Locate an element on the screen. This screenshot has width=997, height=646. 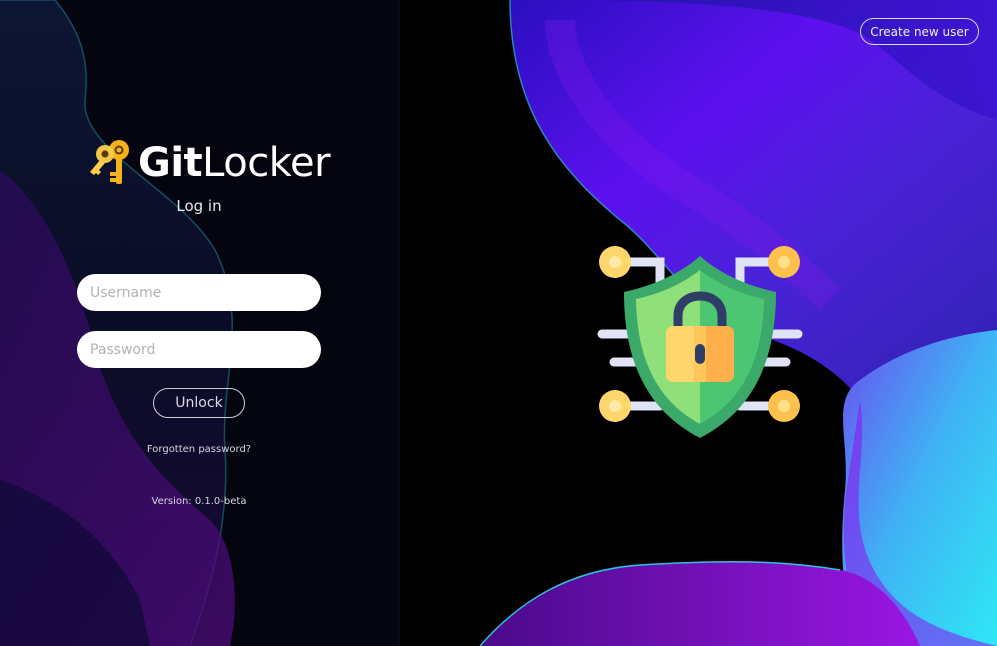
forgot-password-link: Forgotten password? is located at coordinates (199, 449).